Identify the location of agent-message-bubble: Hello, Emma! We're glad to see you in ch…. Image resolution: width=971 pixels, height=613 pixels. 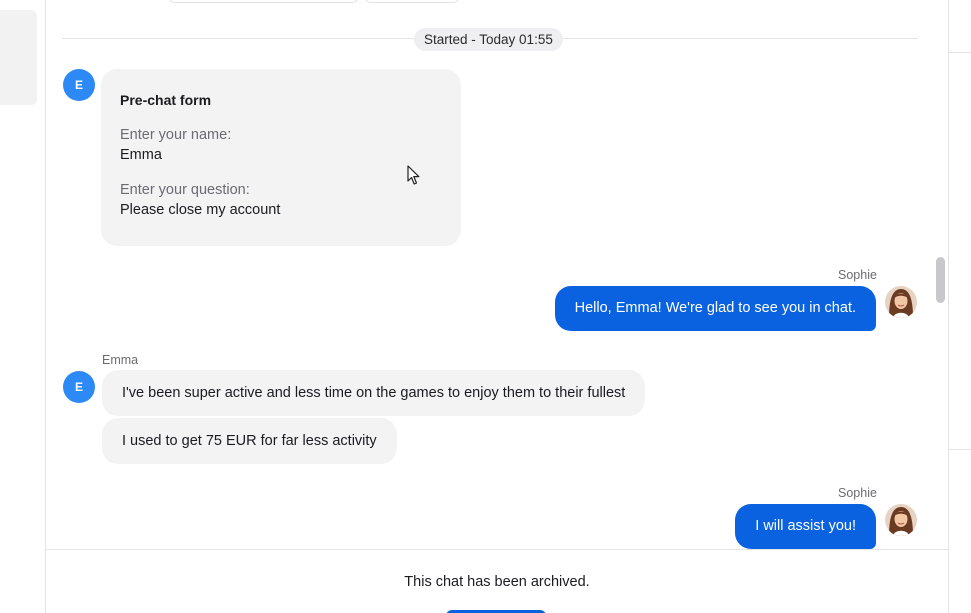
(715, 308).